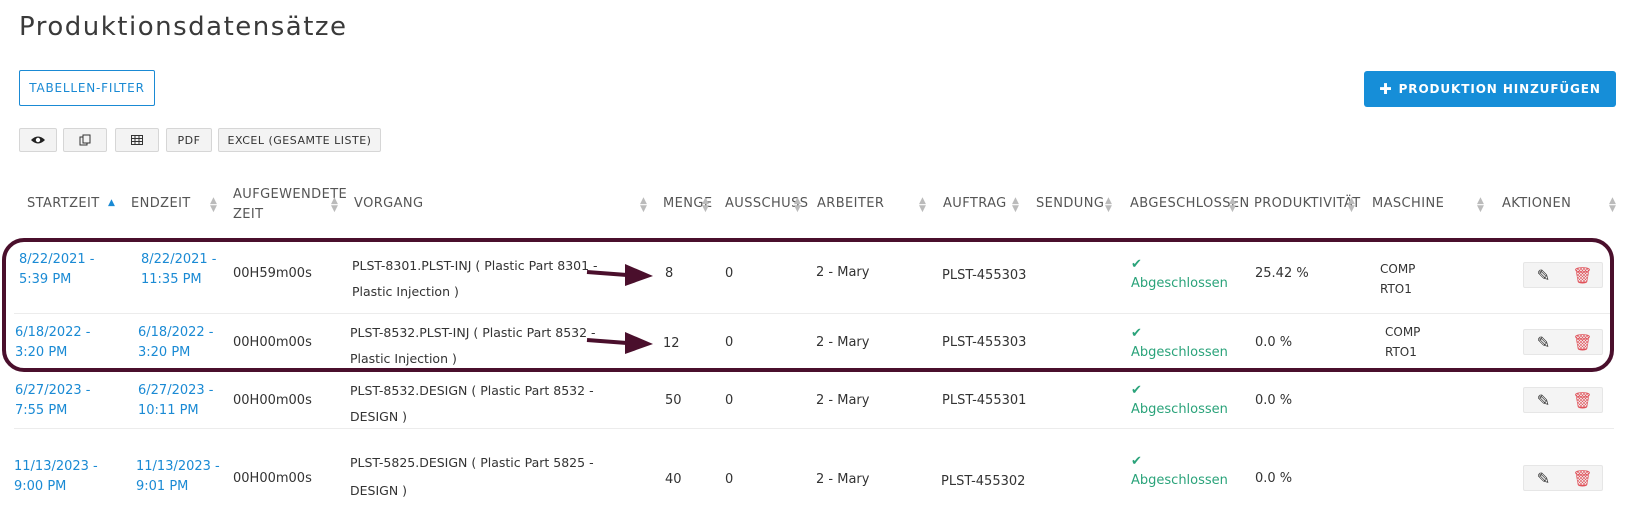 This screenshot has width=1632, height=509. Describe the element at coordinates (183, 27) in the screenshot. I see `page-title: Produktionsdatensätze` at that location.